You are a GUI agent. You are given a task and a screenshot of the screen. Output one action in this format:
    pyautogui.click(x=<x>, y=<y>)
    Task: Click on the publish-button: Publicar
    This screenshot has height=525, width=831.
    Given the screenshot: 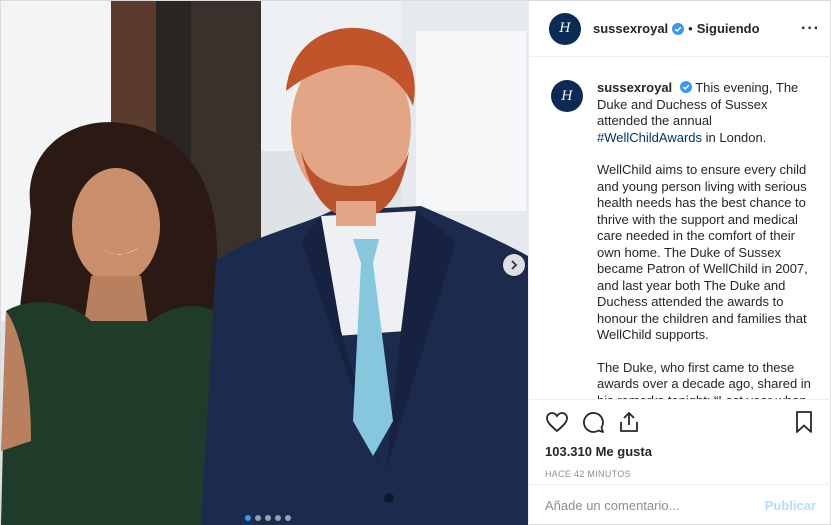 What is the action you would take?
    pyautogui.click(x=790, y=505)
    